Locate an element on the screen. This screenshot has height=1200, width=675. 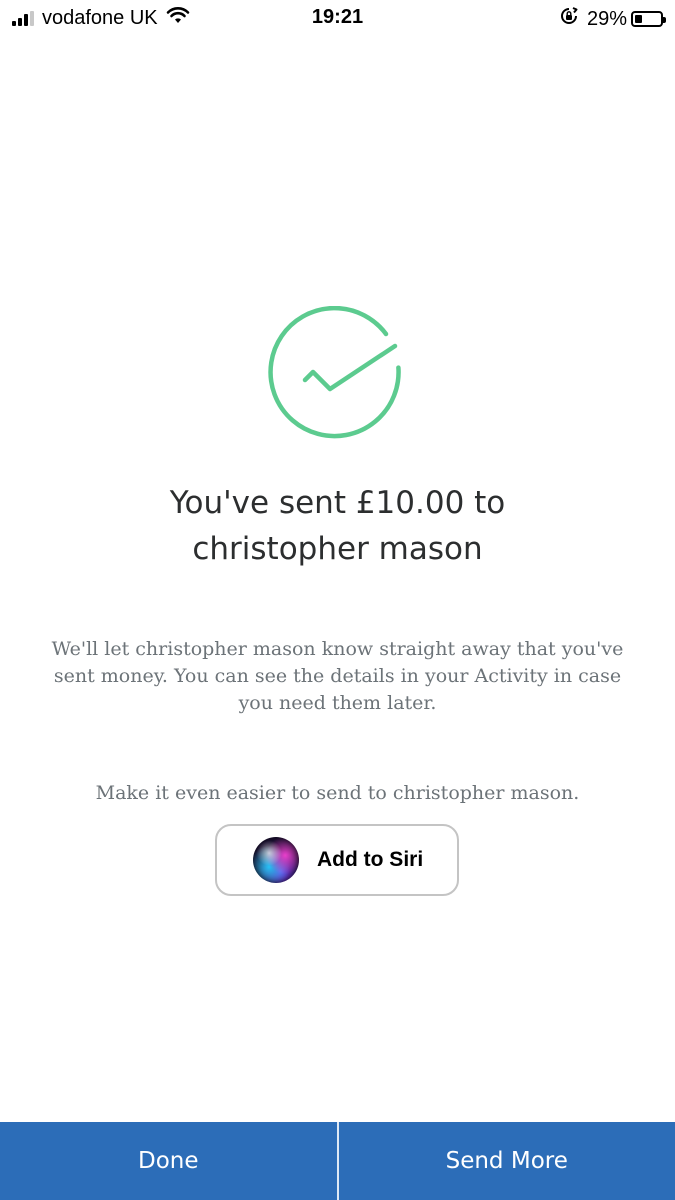
status-bar-right: 29% is located at coordinates (612, 19).